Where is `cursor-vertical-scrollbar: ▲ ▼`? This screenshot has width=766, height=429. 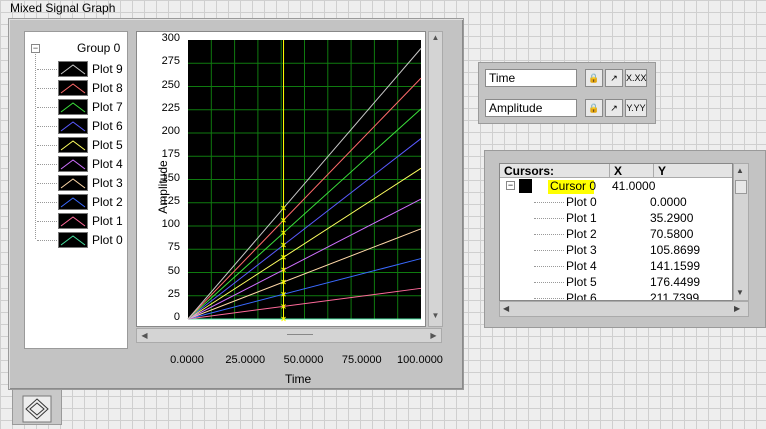
cursor-vertical-scrollbar: ▲ ▼ is located at coordinates (741, 232).